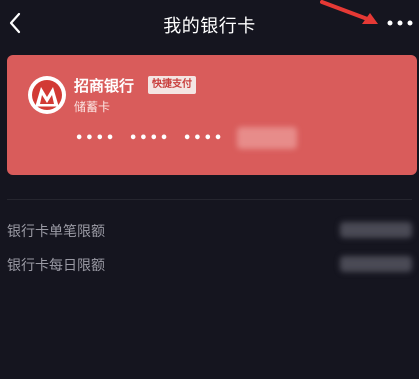 The image size is (419, 379). Describe the element at coordinates (47, 95) in the screenshot. I see `cmb-bank-logo-icon` at that location.